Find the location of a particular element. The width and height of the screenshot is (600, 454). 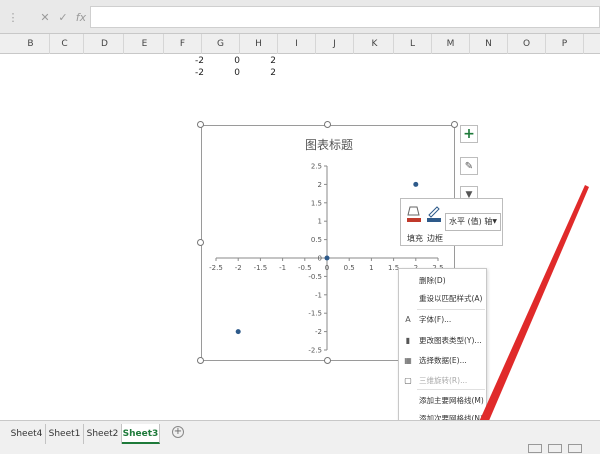

cancel-icon: ✕ is located at coordinates (45, 17).